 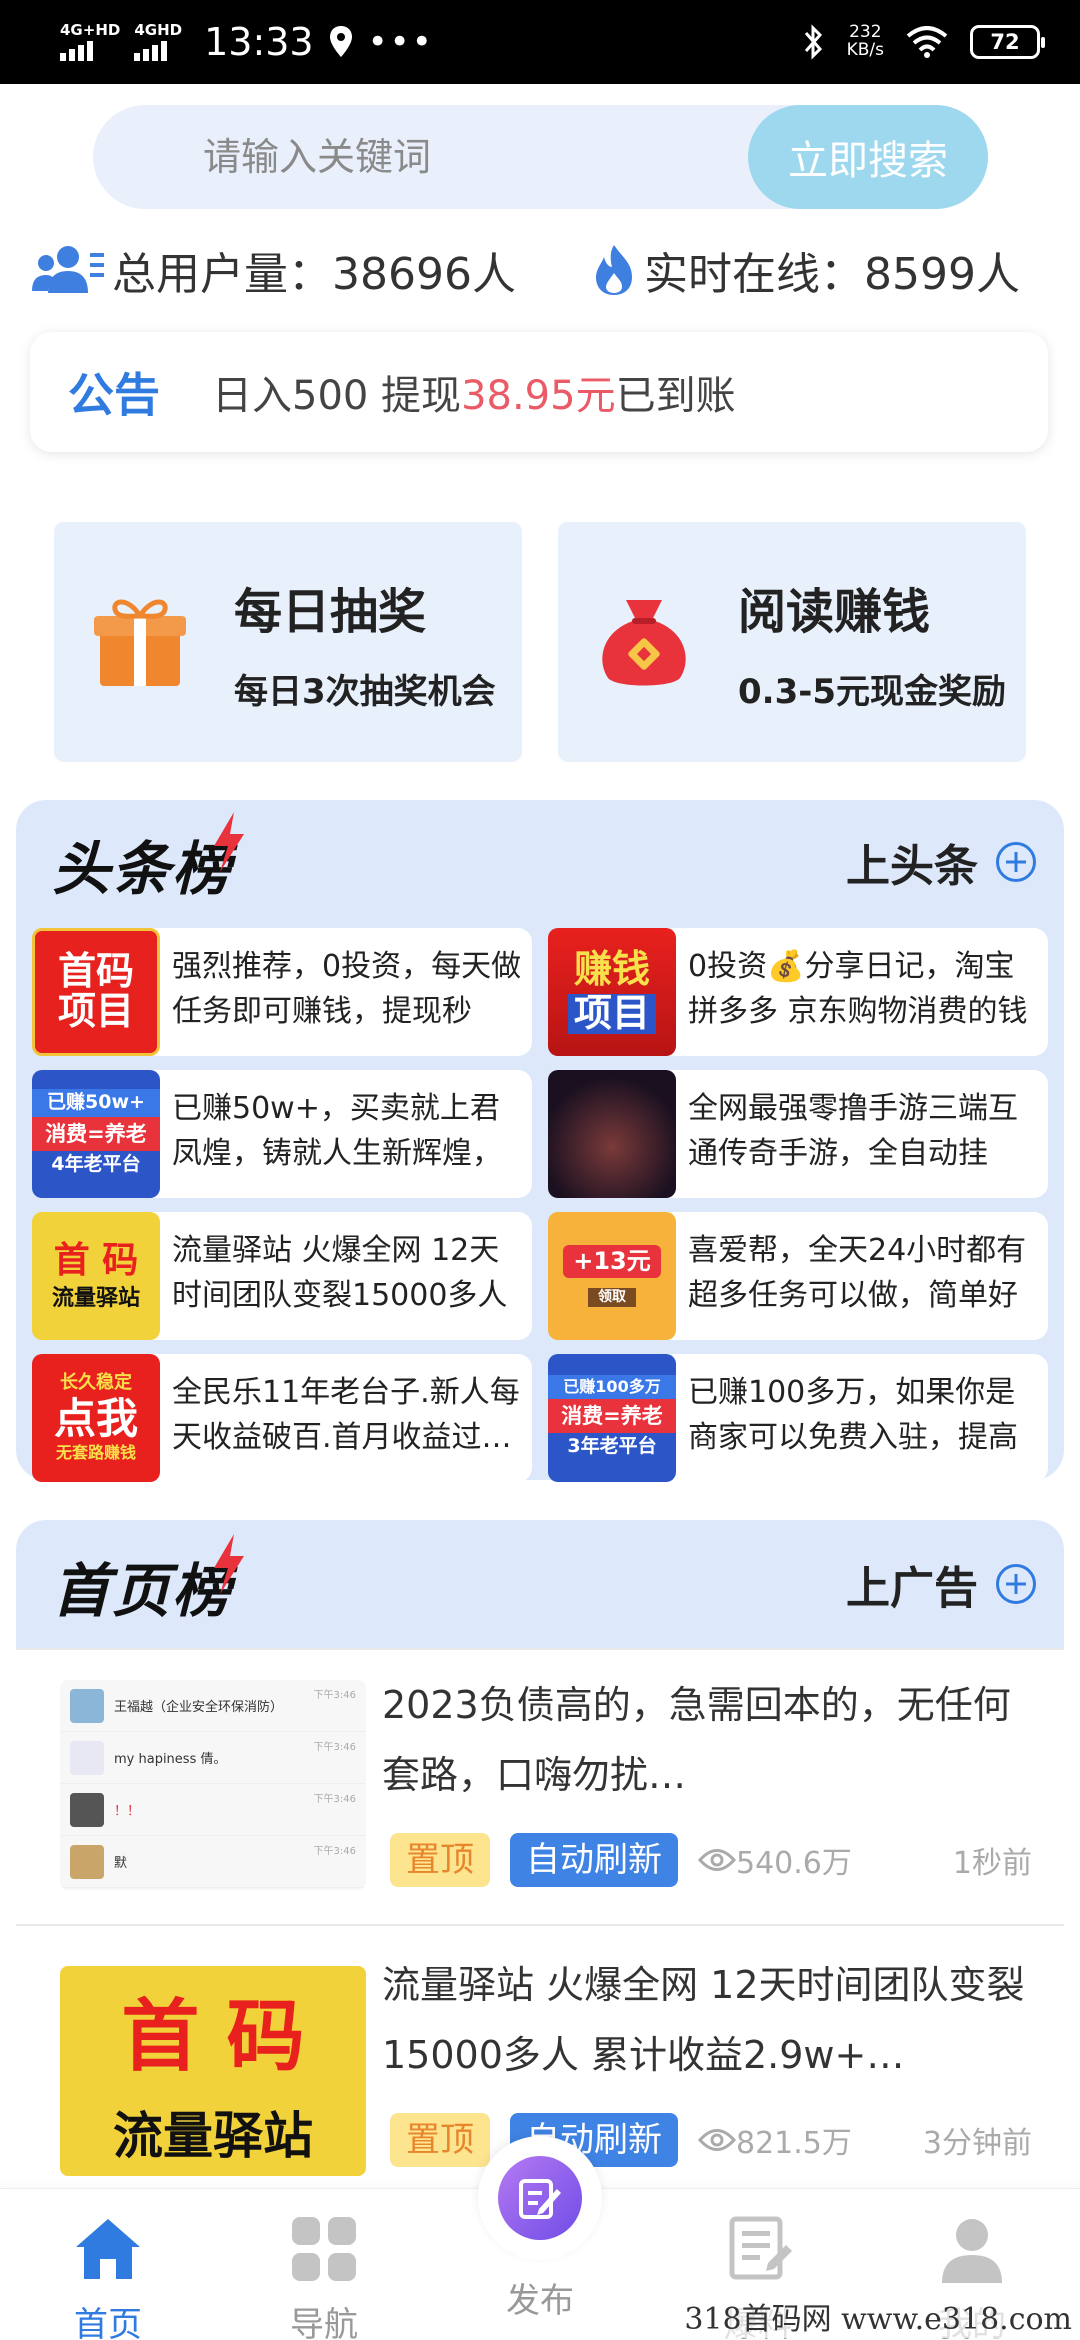 What do you see at coordinates (594, 1860) in the screenshot?
I see `auto-refresh-tag: 自动刷新` at bounding box center [594, 1860].